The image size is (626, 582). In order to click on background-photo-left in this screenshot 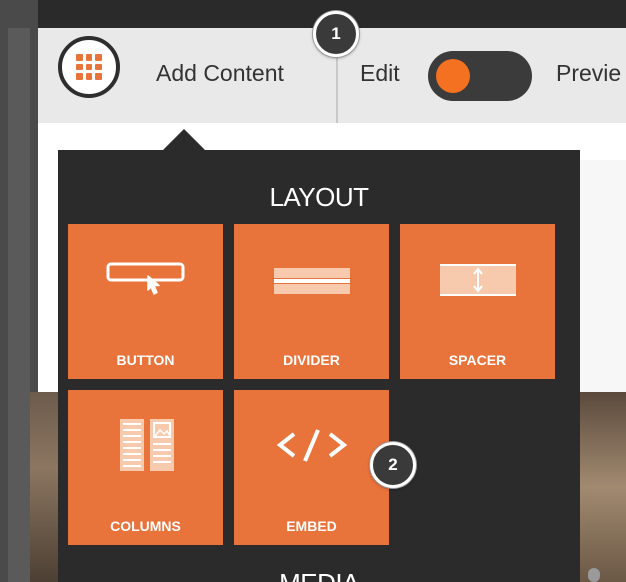, I will do `click(45, 487)`.